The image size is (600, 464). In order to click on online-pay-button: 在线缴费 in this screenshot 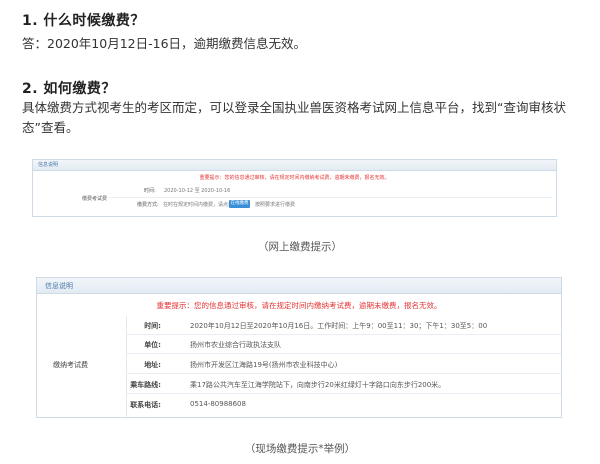, I will do `click(239, 204)`.